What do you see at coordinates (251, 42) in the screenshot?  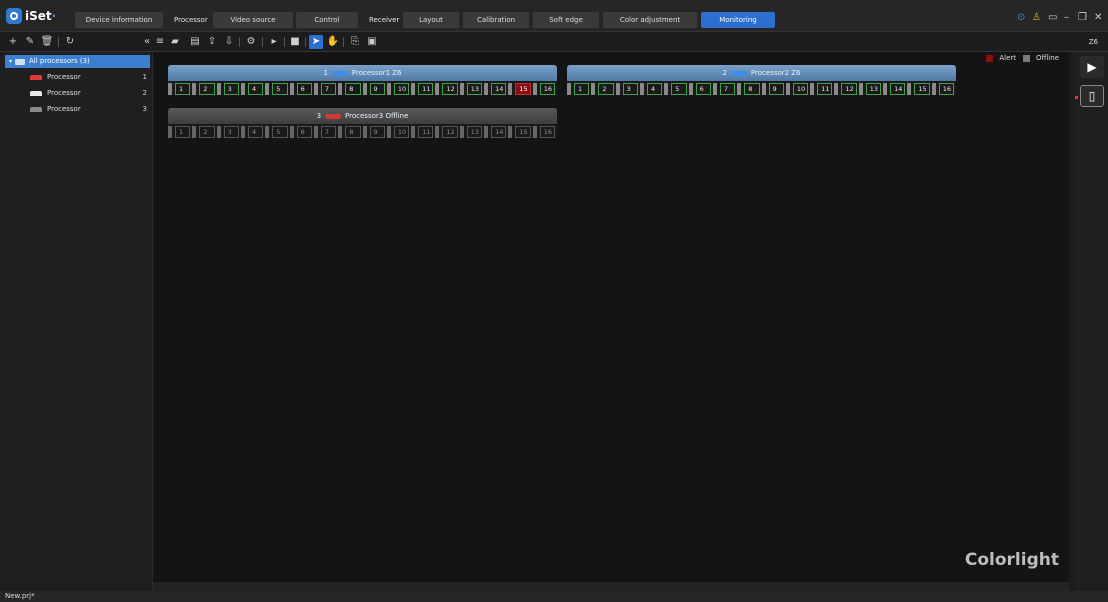 I see `settings-icon: ⚙` at bounding box center [251, 42].